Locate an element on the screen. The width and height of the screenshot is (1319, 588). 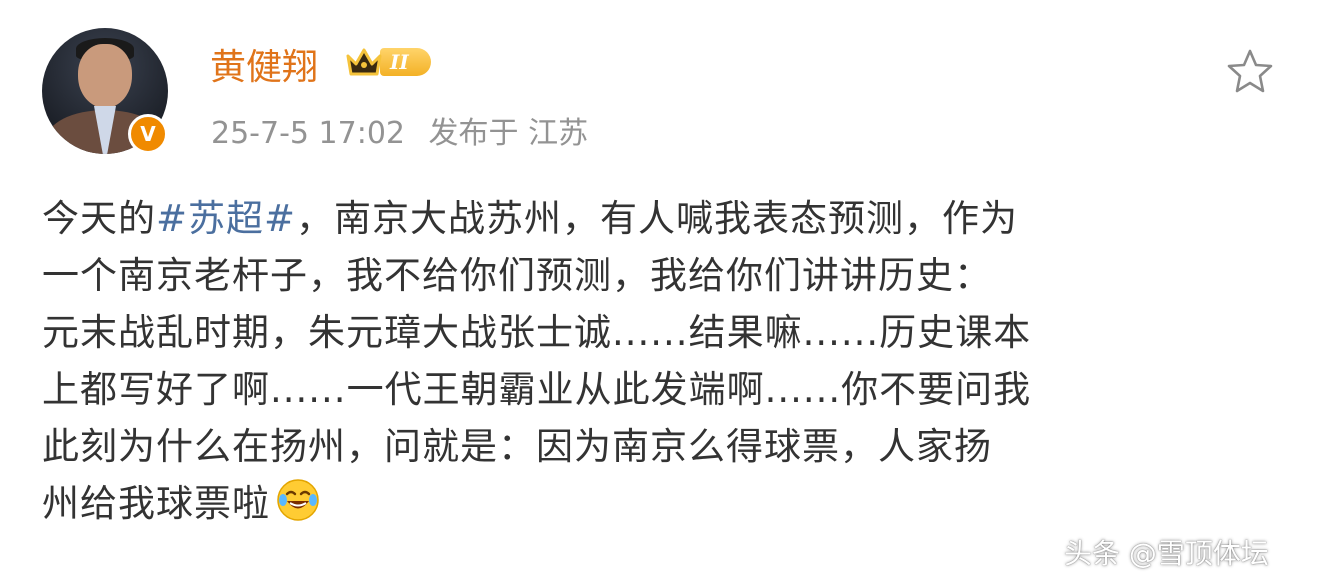
favorite-star-icon is located at coordinates (1250, 72).